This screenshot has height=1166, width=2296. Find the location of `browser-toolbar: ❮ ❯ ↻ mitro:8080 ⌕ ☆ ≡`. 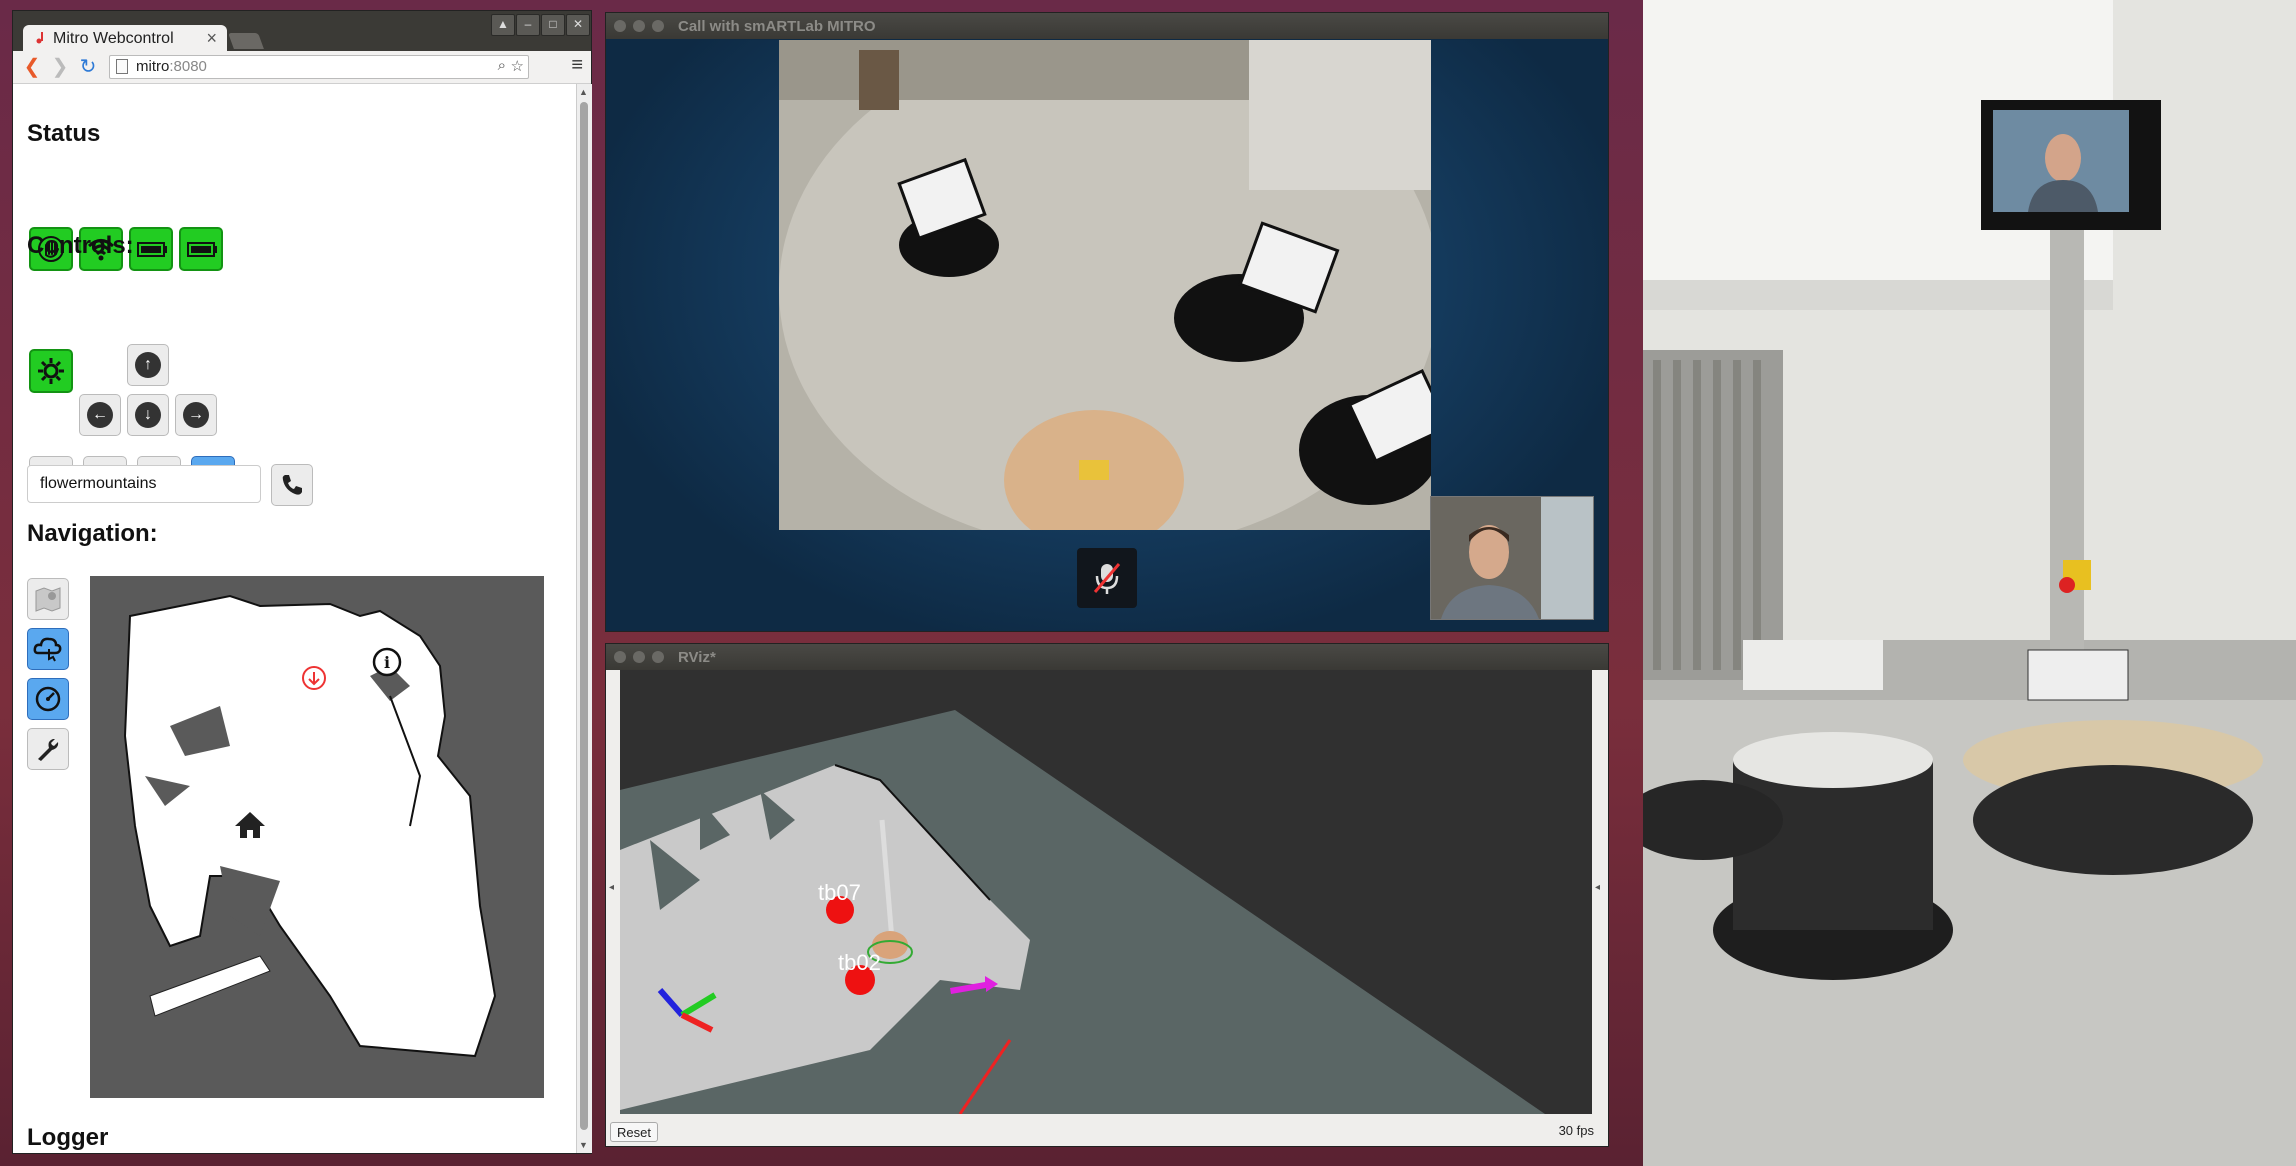

browser-toolbar: ❮ ❯ ↻ mitro:8080 ⌕ ☆ ≡ is located at coordinates (302, 67).